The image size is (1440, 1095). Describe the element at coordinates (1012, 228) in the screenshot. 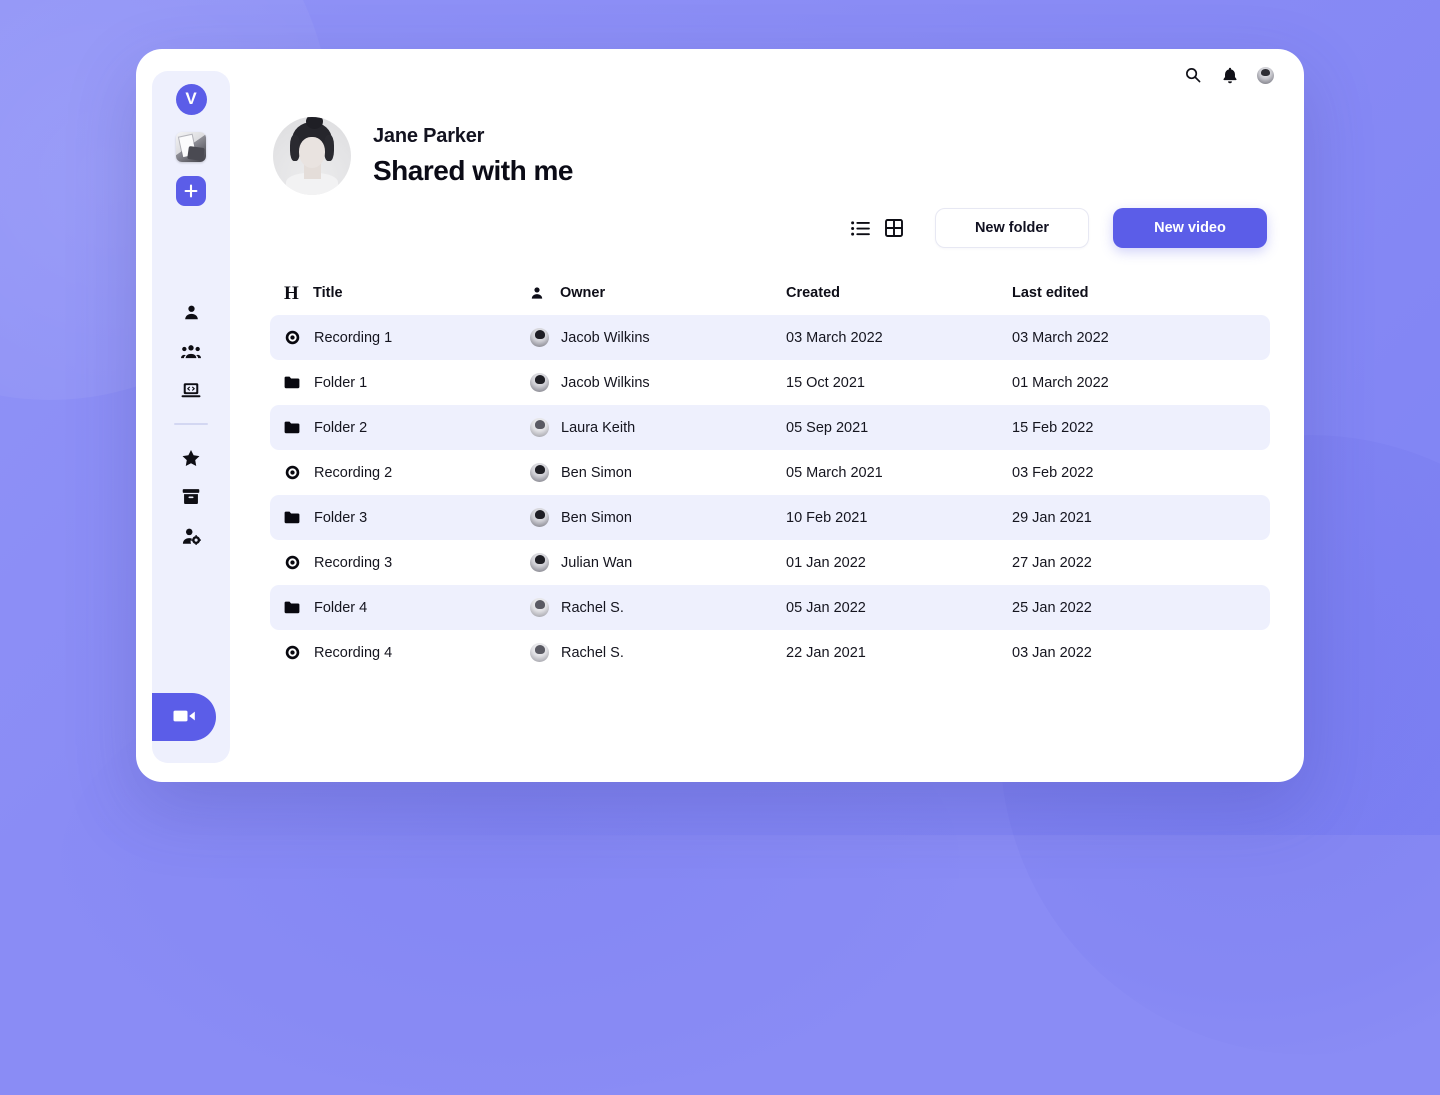

I see `new-folder-button: New folder` at that location.